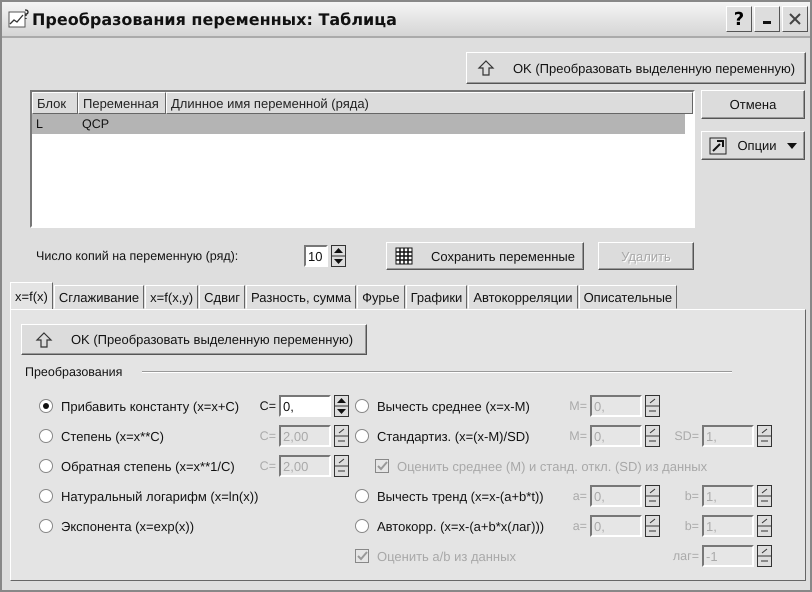 The image size is (812, 592). I want to click on options-button: Опции, so click(753, 145).